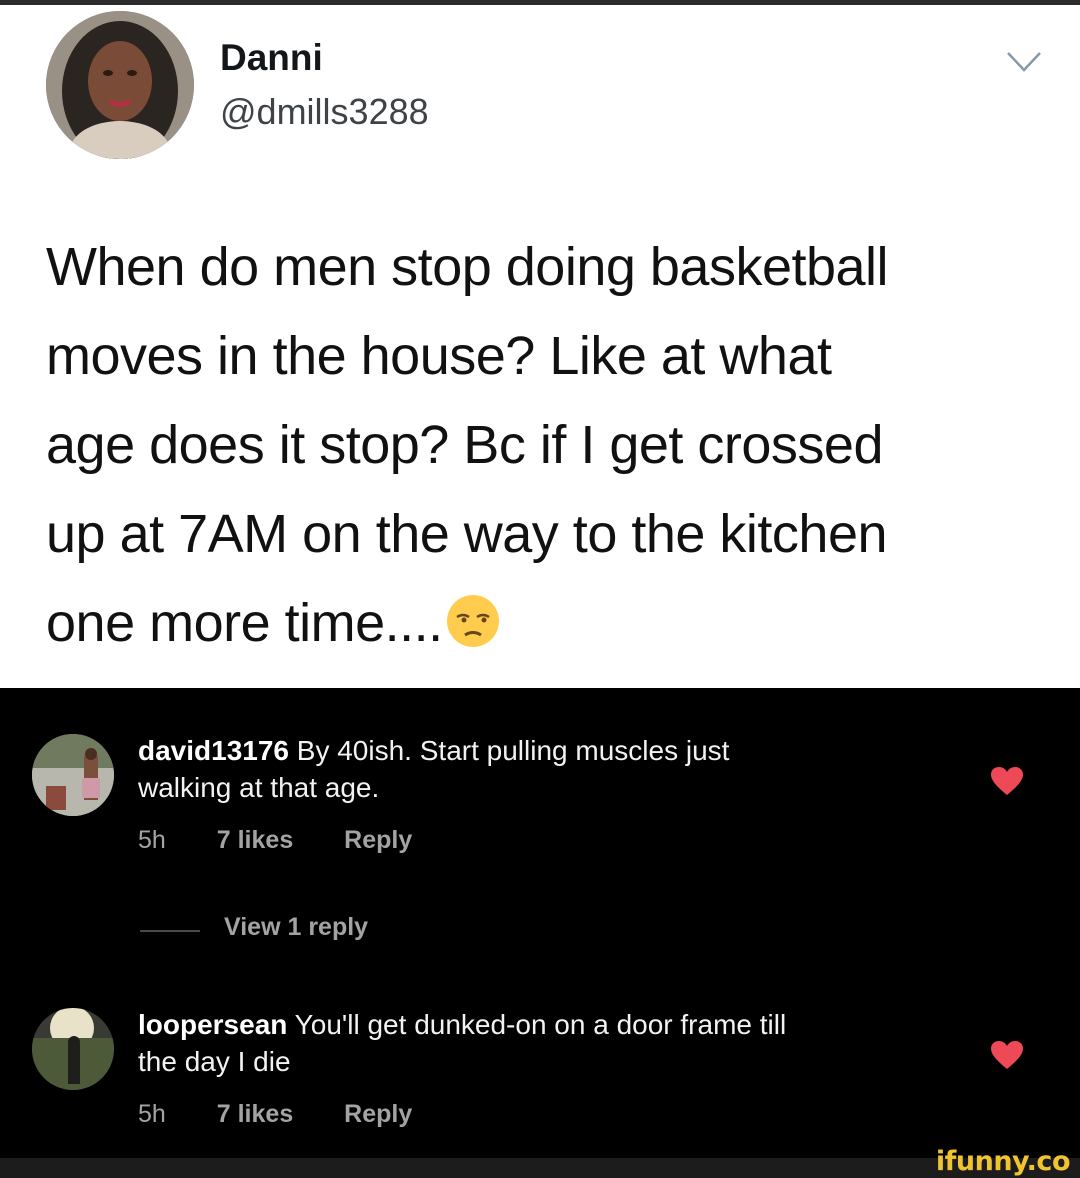  I want to click on comment-username: david13176, so click(213, 750).